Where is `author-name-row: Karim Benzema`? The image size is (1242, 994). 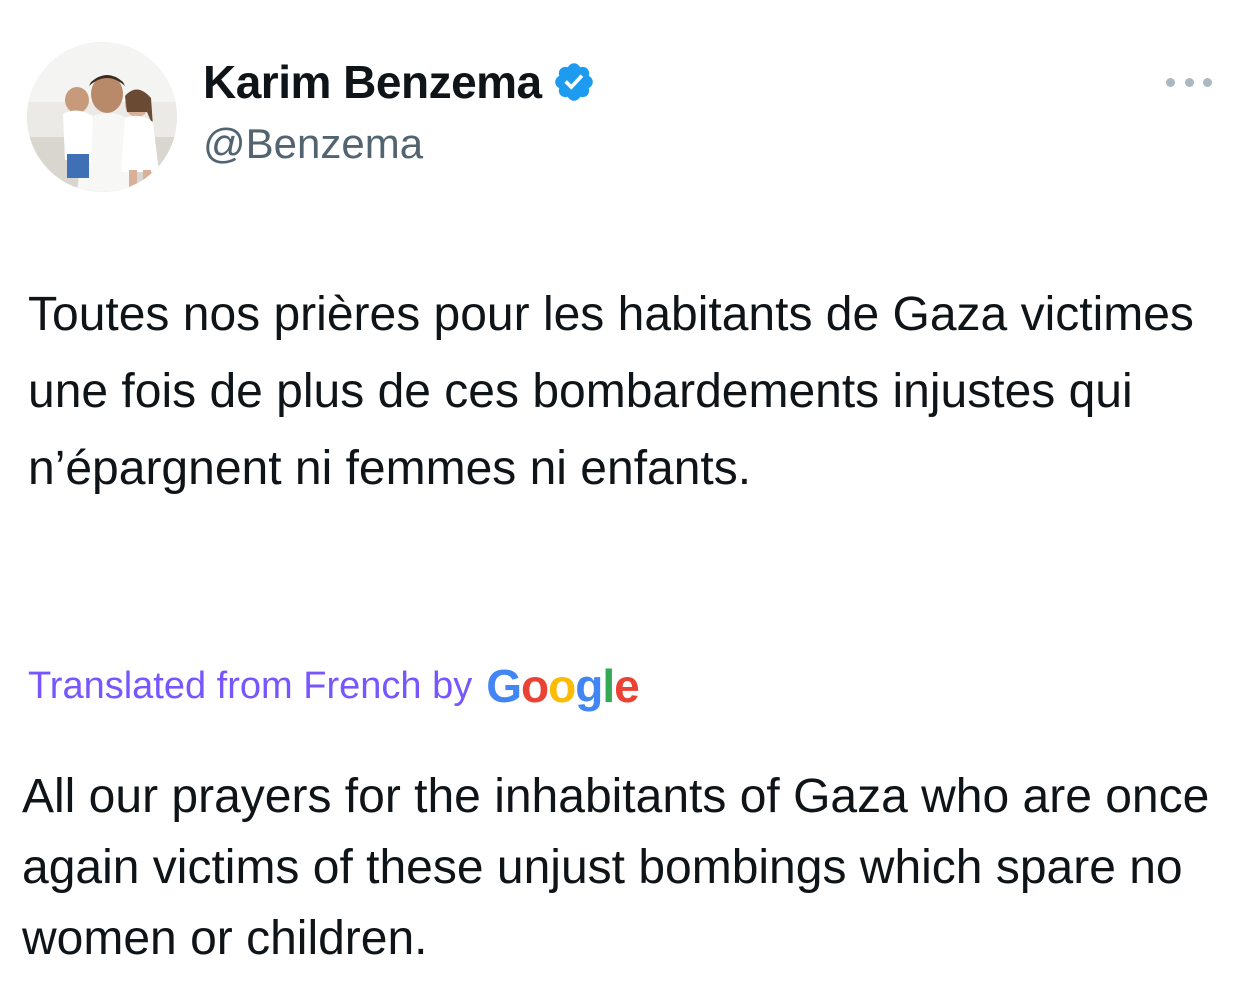
author-name-row: Karim Benzema is located at coordinates (399, 82).